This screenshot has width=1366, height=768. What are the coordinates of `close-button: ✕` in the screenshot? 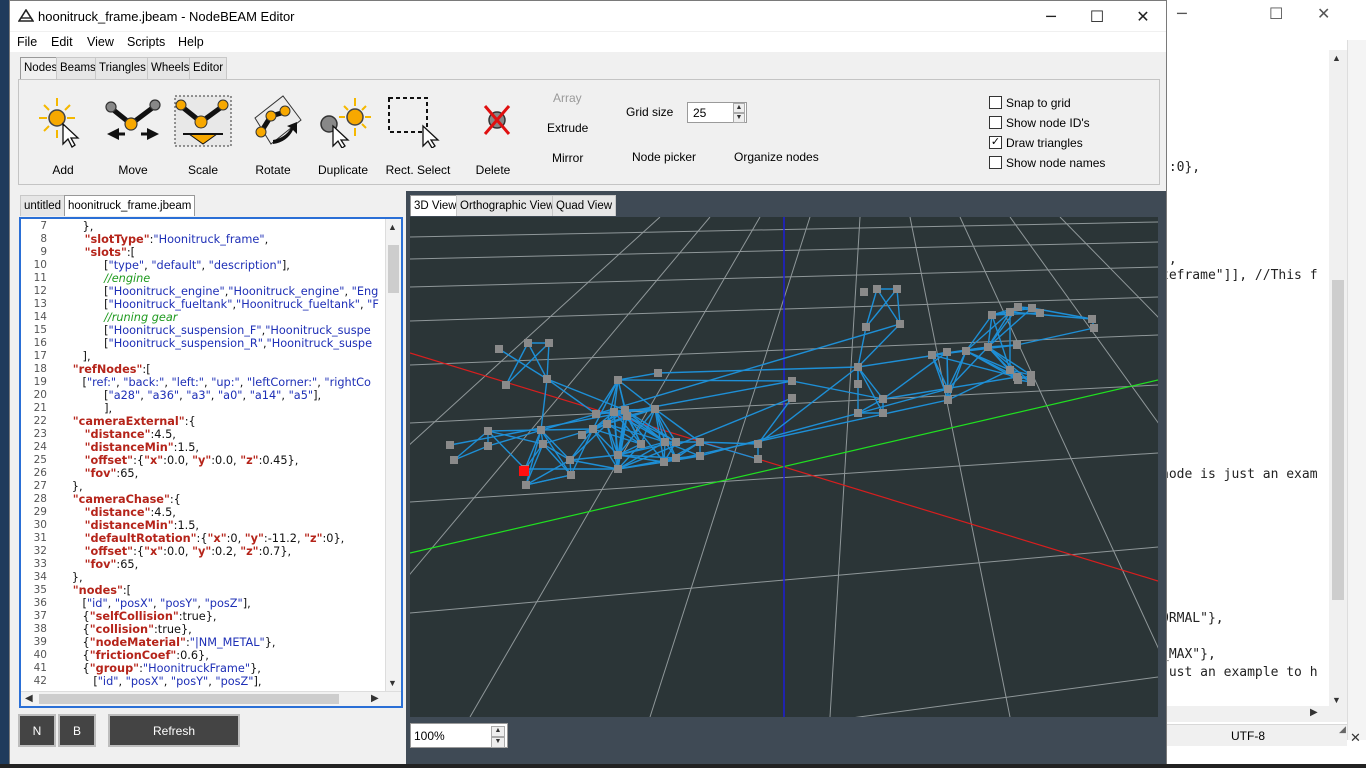 It's located at (1143, 16).